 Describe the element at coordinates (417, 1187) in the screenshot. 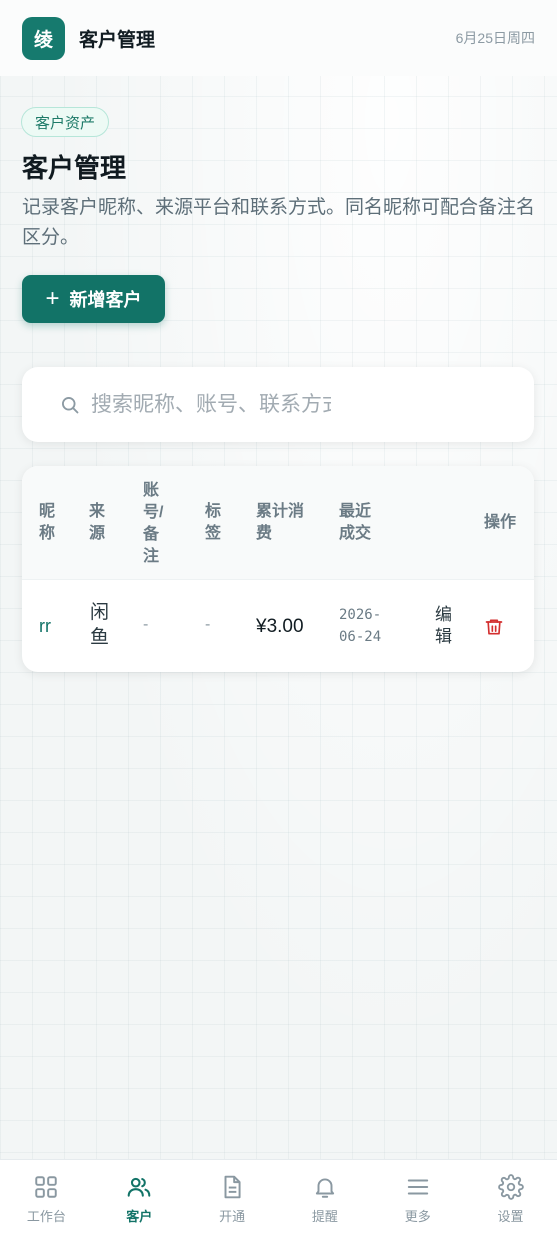

I see `menu-icon` at that location.